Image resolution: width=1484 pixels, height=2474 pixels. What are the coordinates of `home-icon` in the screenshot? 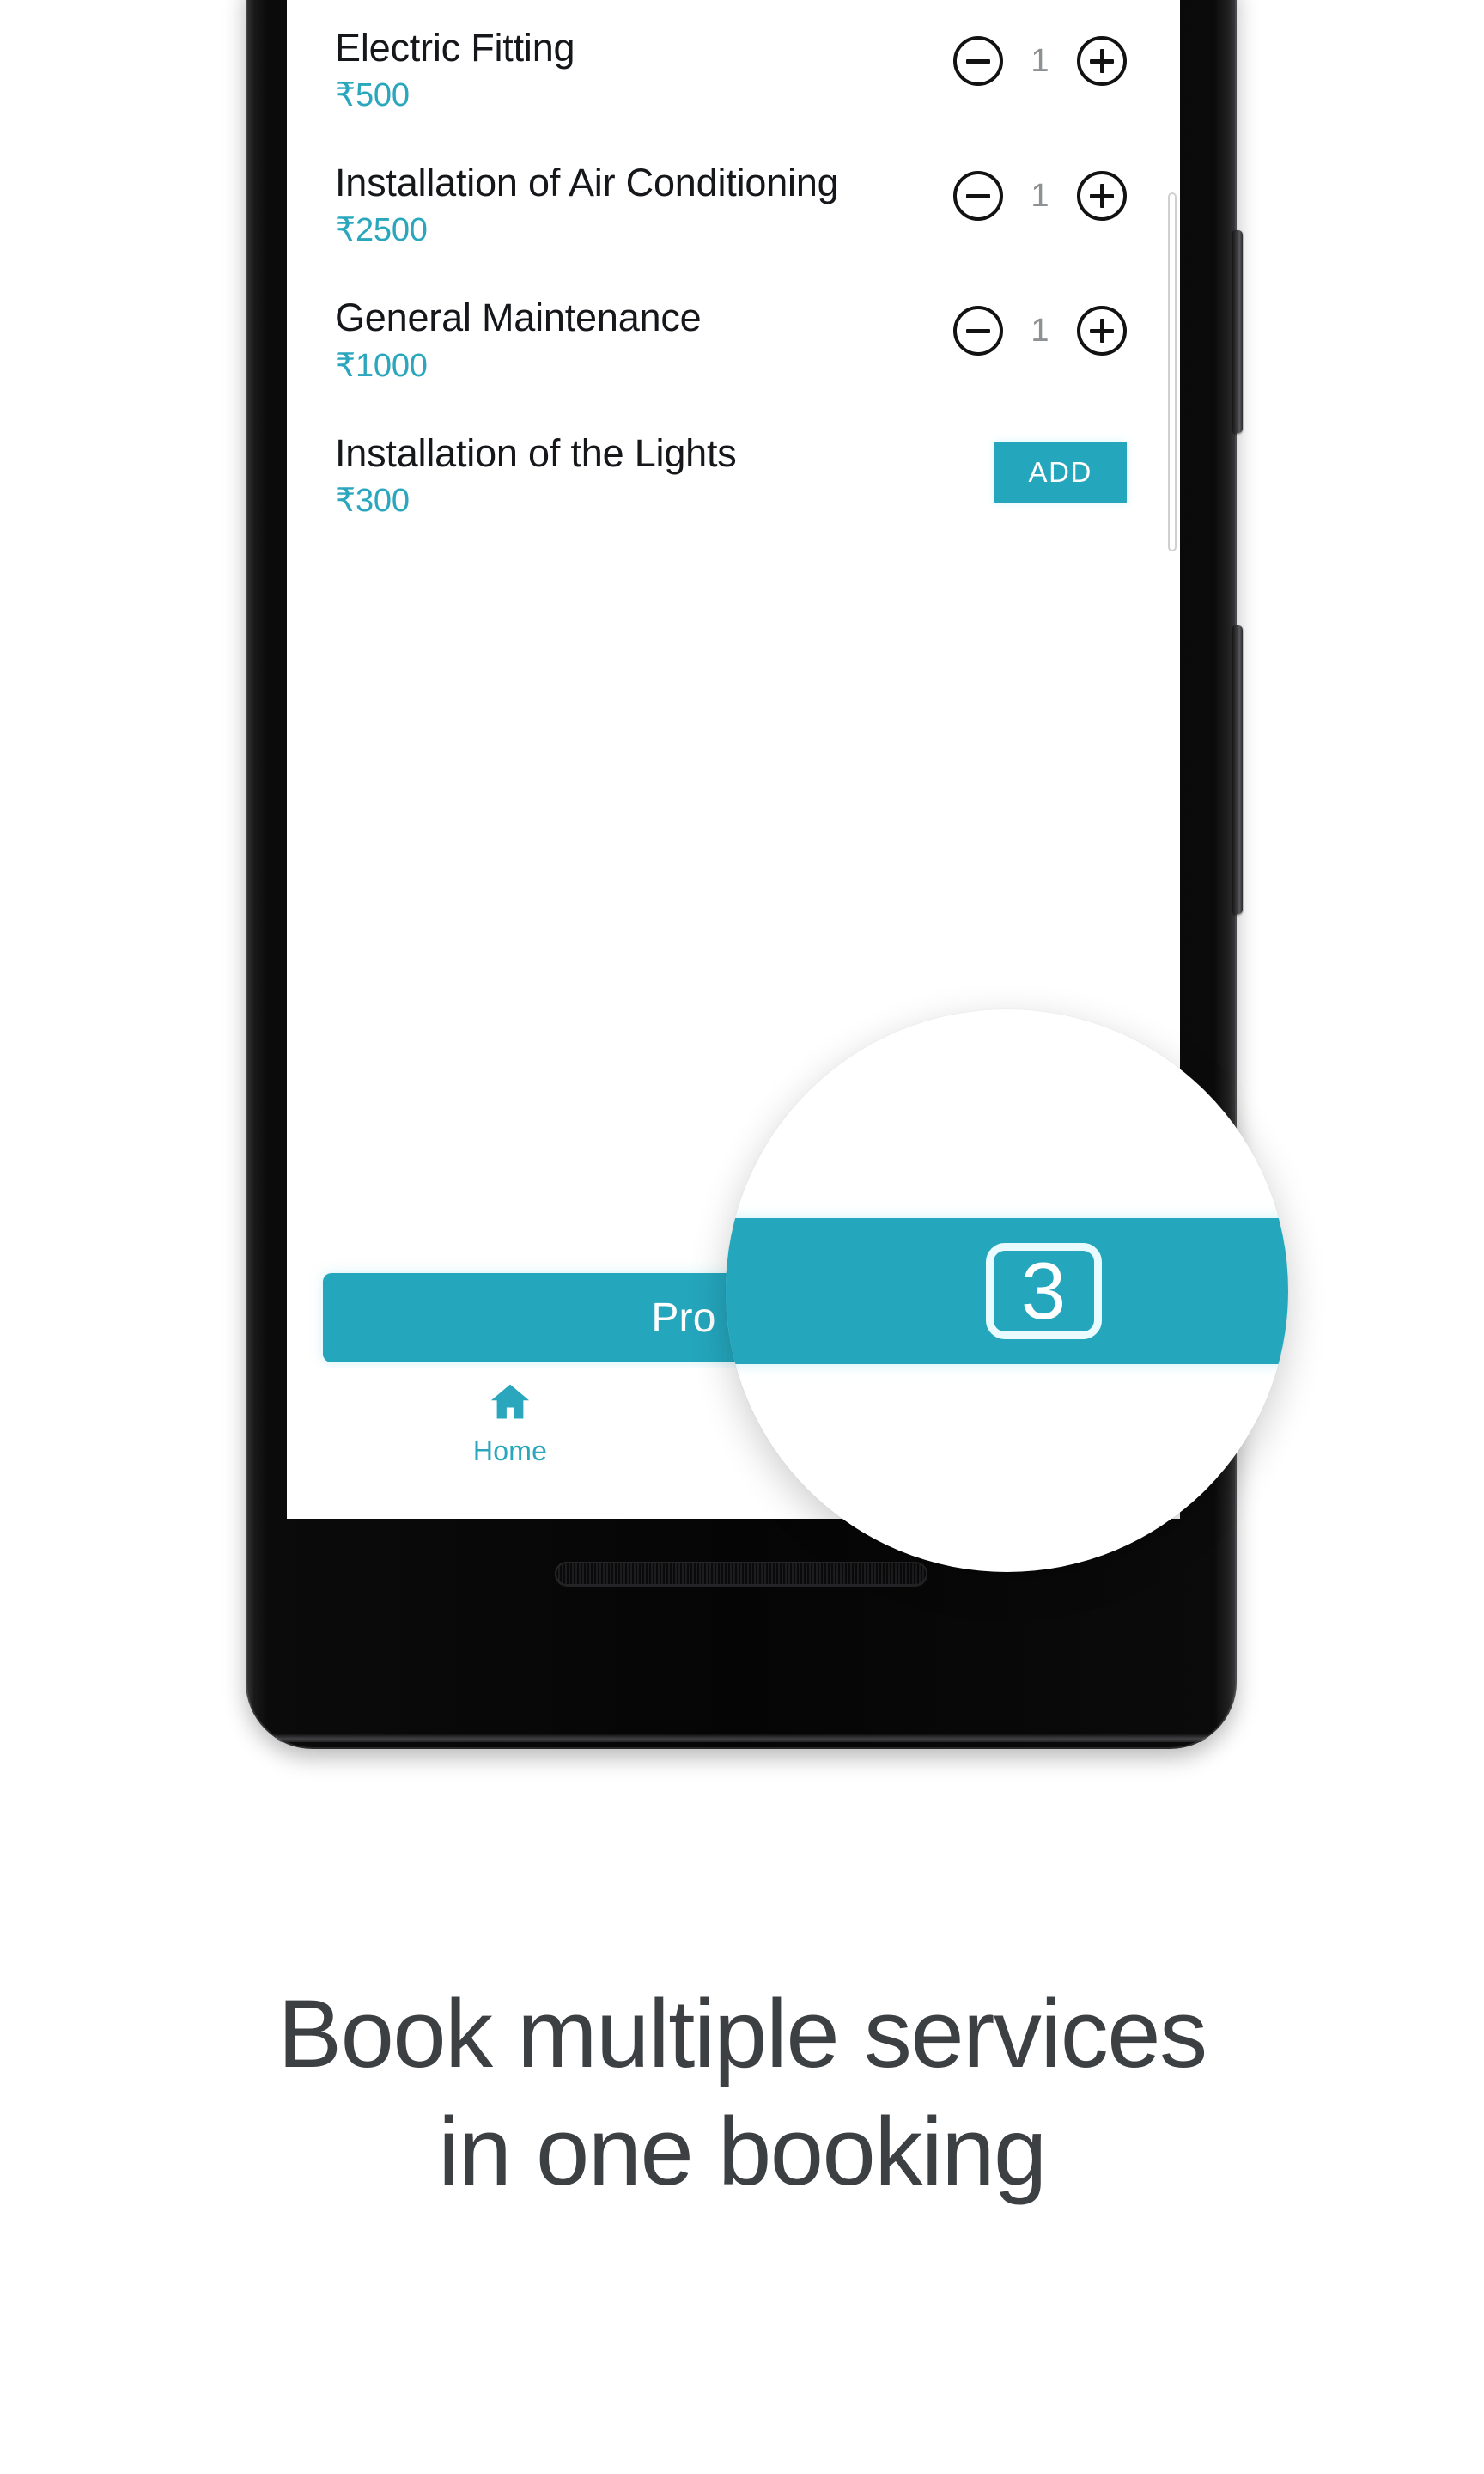 It's located at (510, 1404).